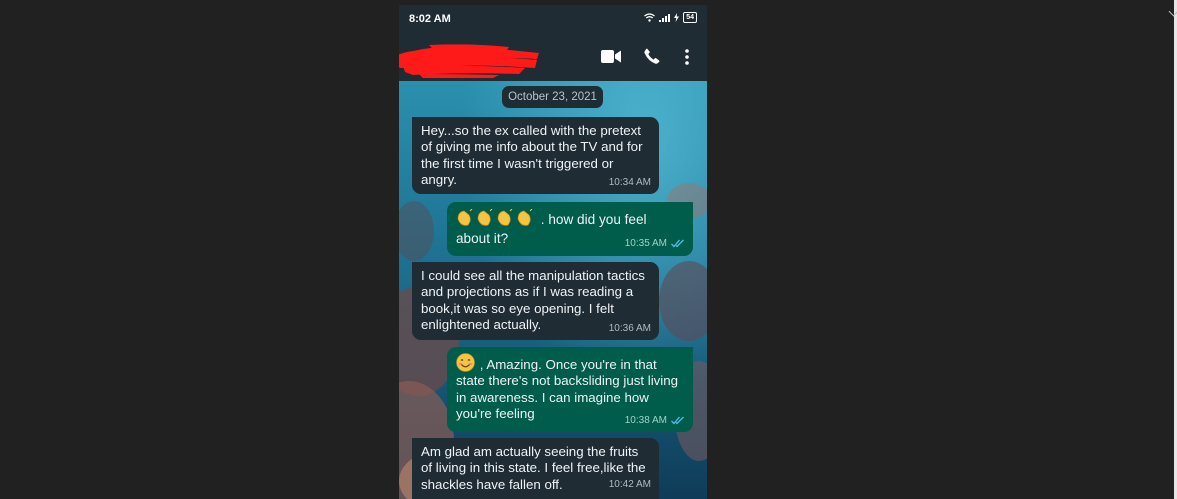 This screenshot has width=1177, height=499. I want to click on message-meta: 10:35 AM, so click(655, 243).